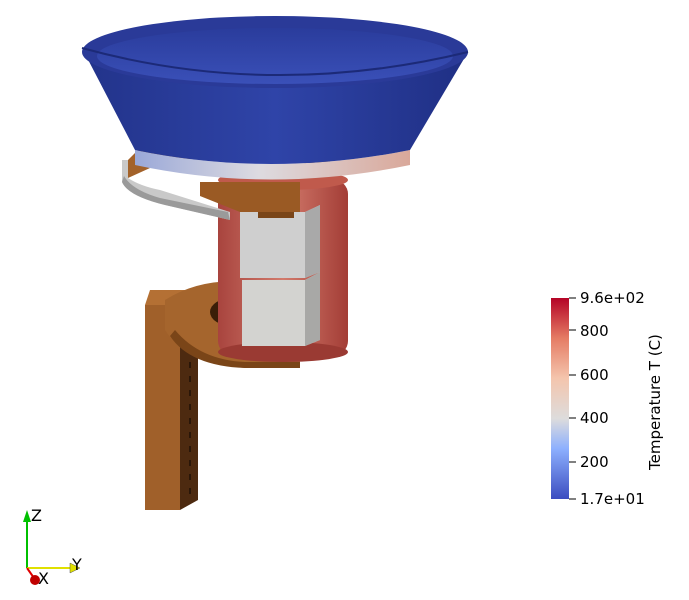  What do you see at coordinates (280, 275) in the screenshot?
I see `insulation-blocks` at bounding box center [280, 275].